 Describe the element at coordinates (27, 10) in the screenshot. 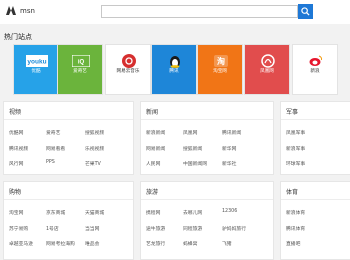

I see `logo-text: msn` at that location.